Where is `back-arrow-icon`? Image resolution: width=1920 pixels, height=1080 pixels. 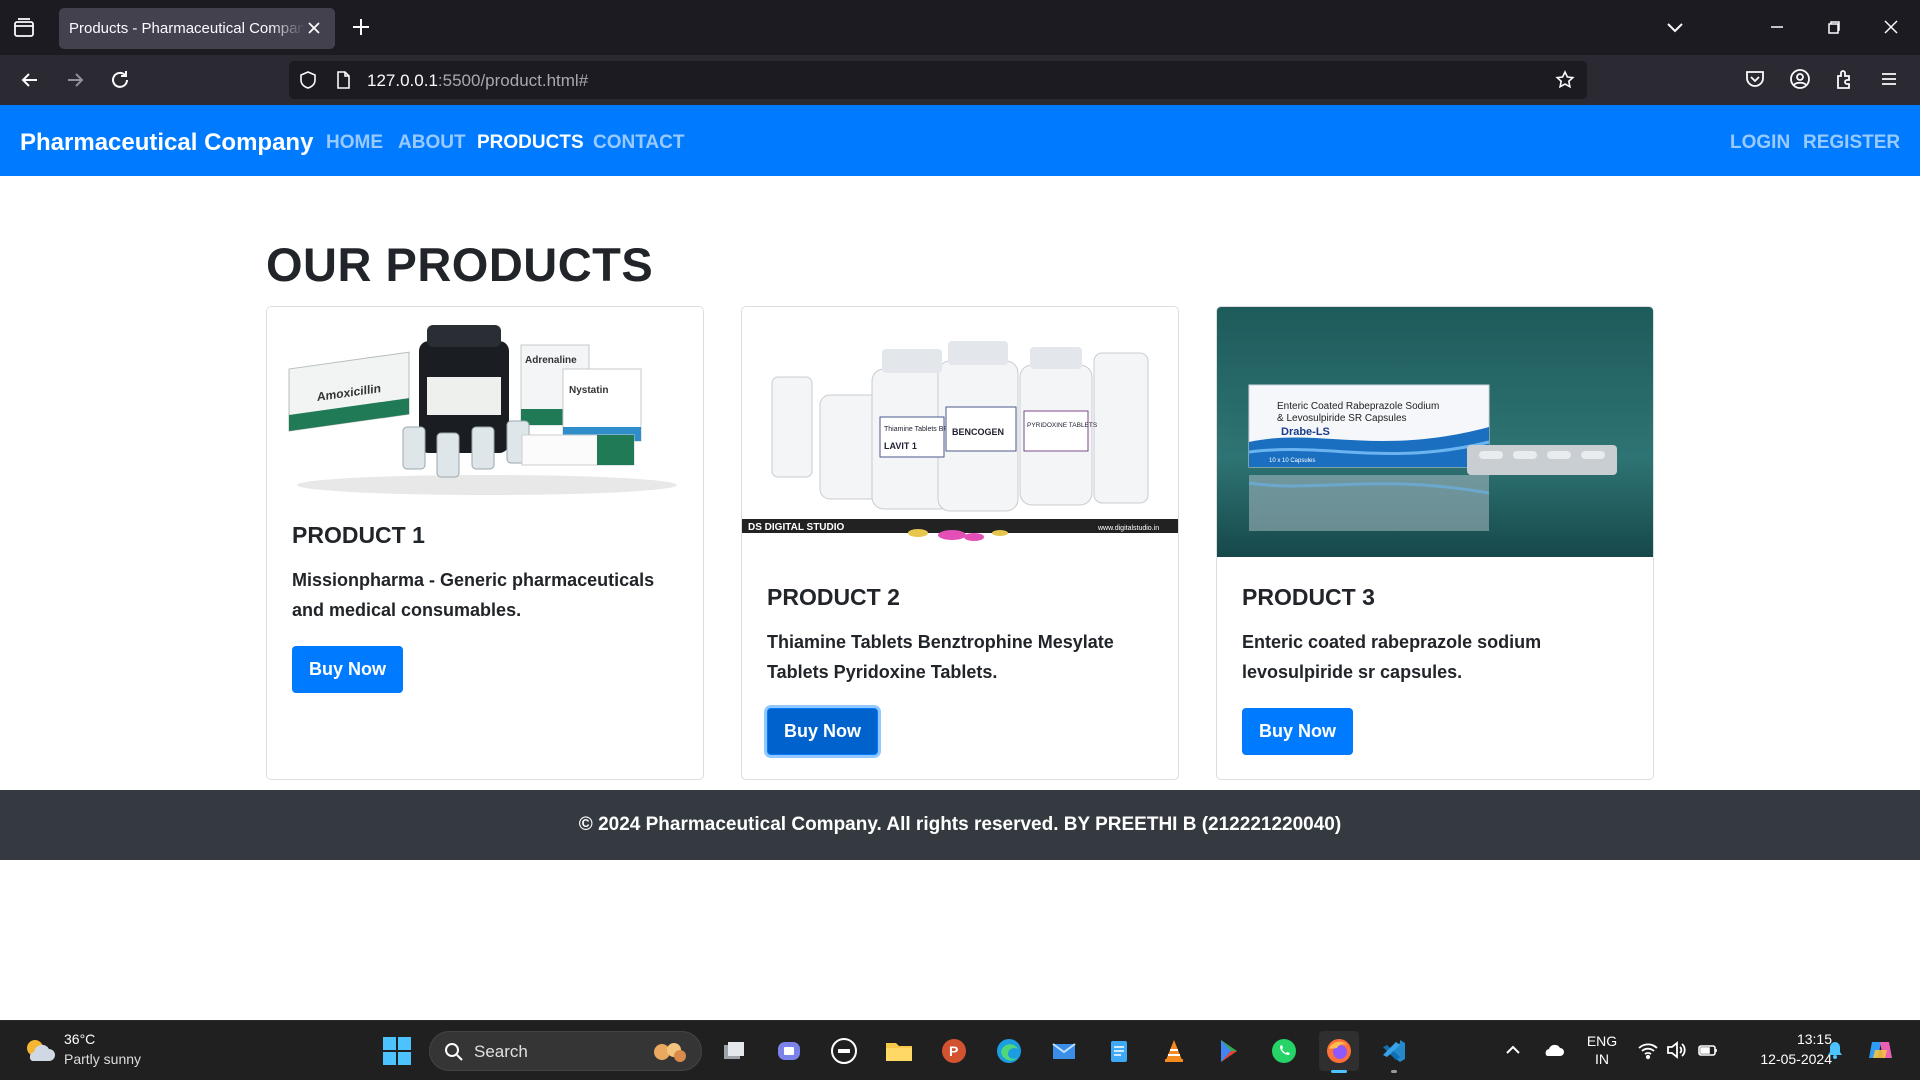 back-arrow-icon is located at coordinates (30, 80).